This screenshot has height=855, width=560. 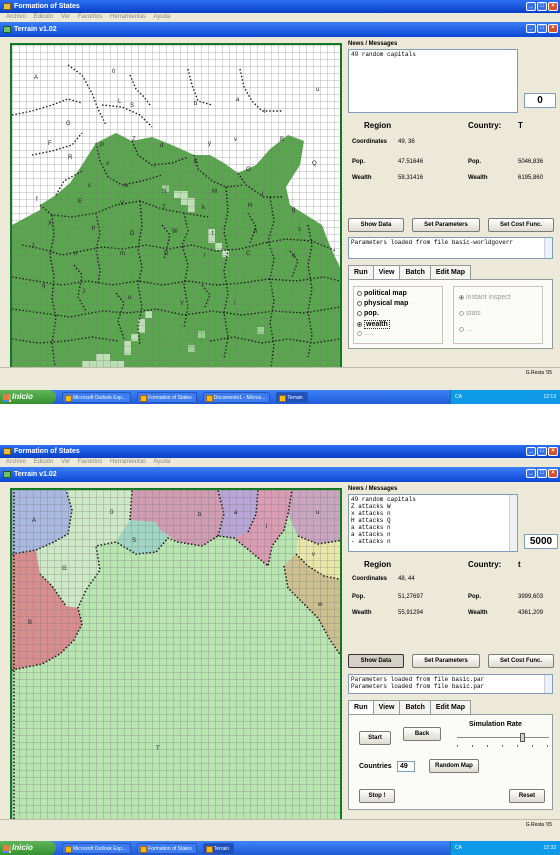 I want to click on countries-input: 49, so click(x=406, y=766).